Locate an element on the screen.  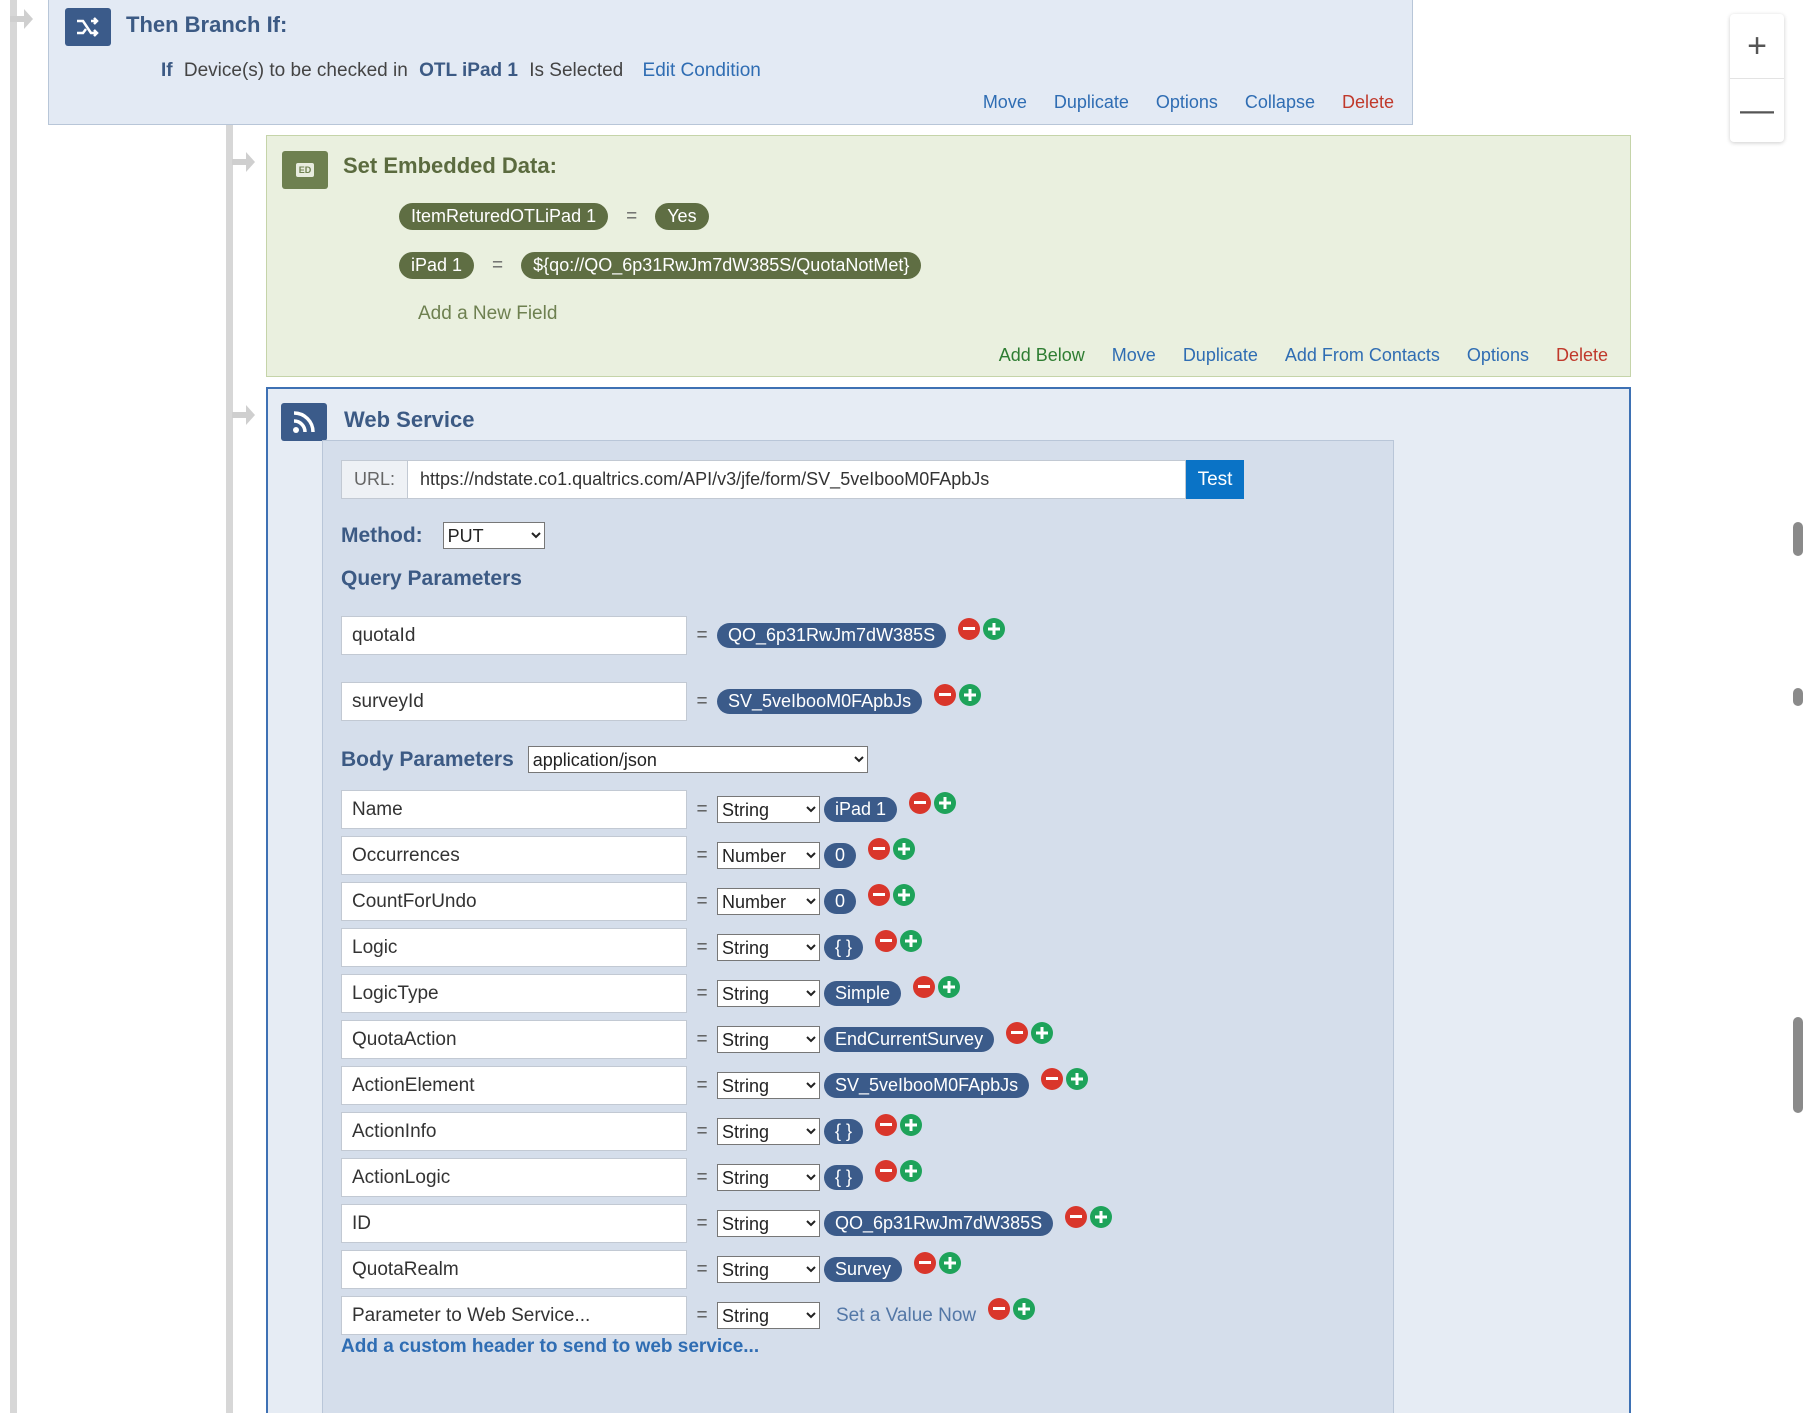
ed-field-value: Yes is located at coordinates (682, 216).